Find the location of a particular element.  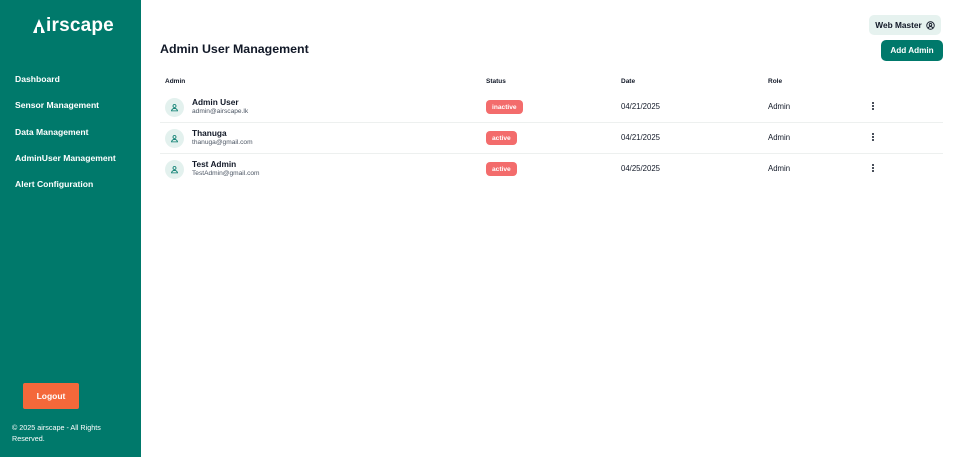

logo-a-mark-icon is located at coordinates (39, 26).